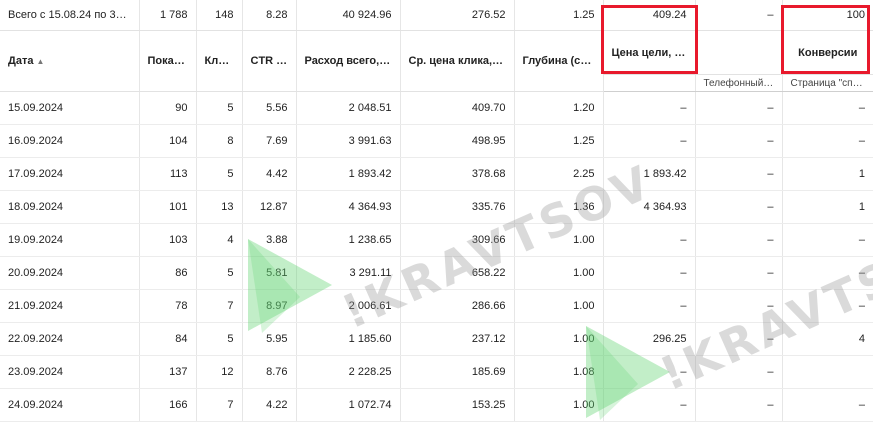 This screenshot has width=873, height=429. What do you see at coordinates (268, 306) in the screenshot?
I see `cell-ctr: 8.97` at bounding box center [268, 306].